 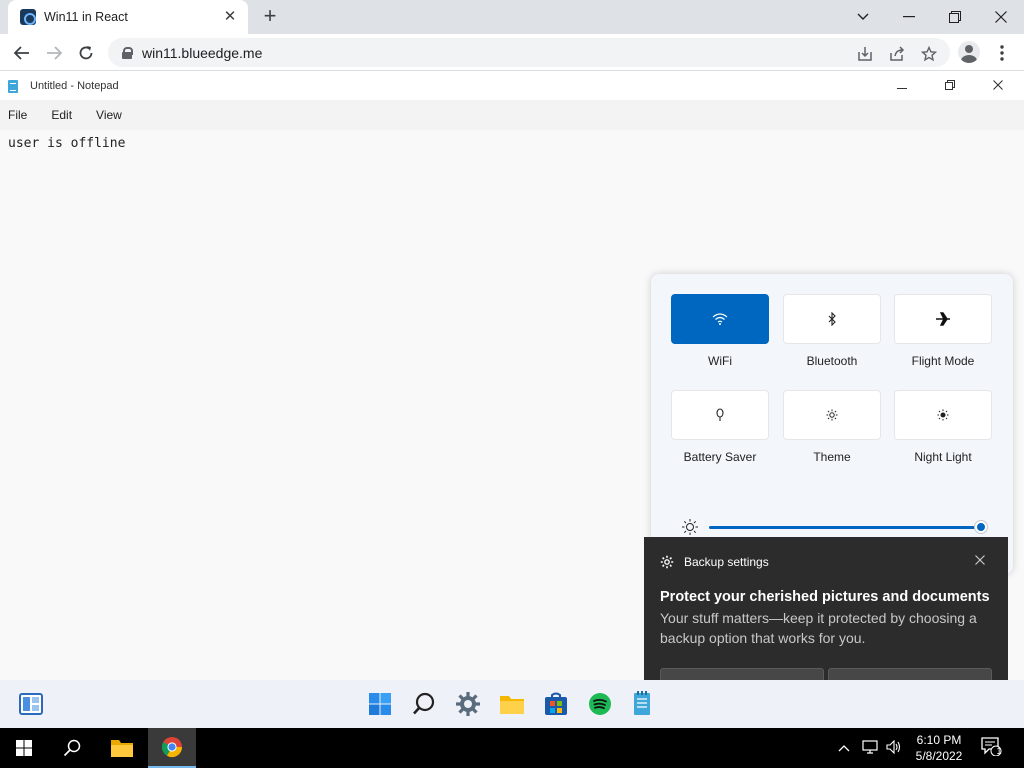 What do you see at coordinates (86, 17) in the screenshot?
I see `tab-title: Win11 in React` at bounding box center [86, 17].